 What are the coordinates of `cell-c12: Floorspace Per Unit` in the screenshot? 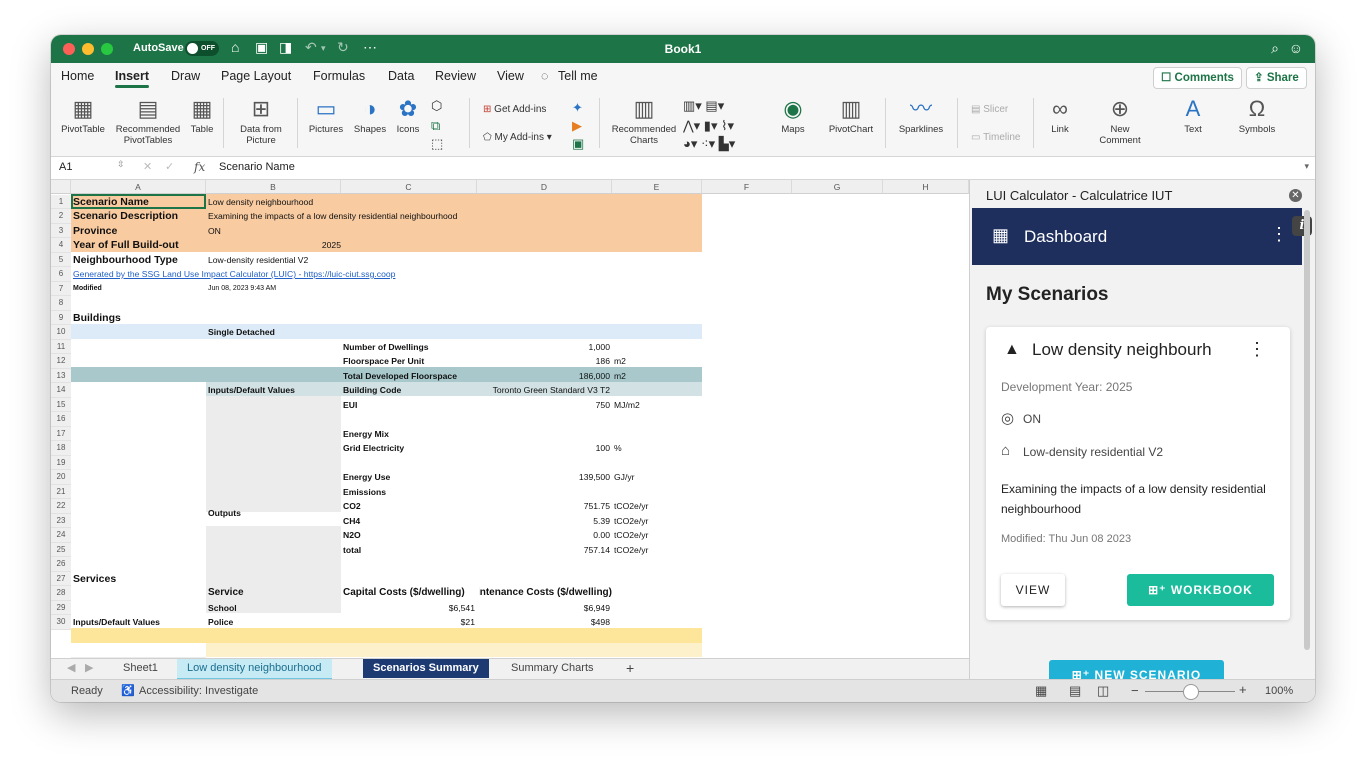 It's located at (383, 361).